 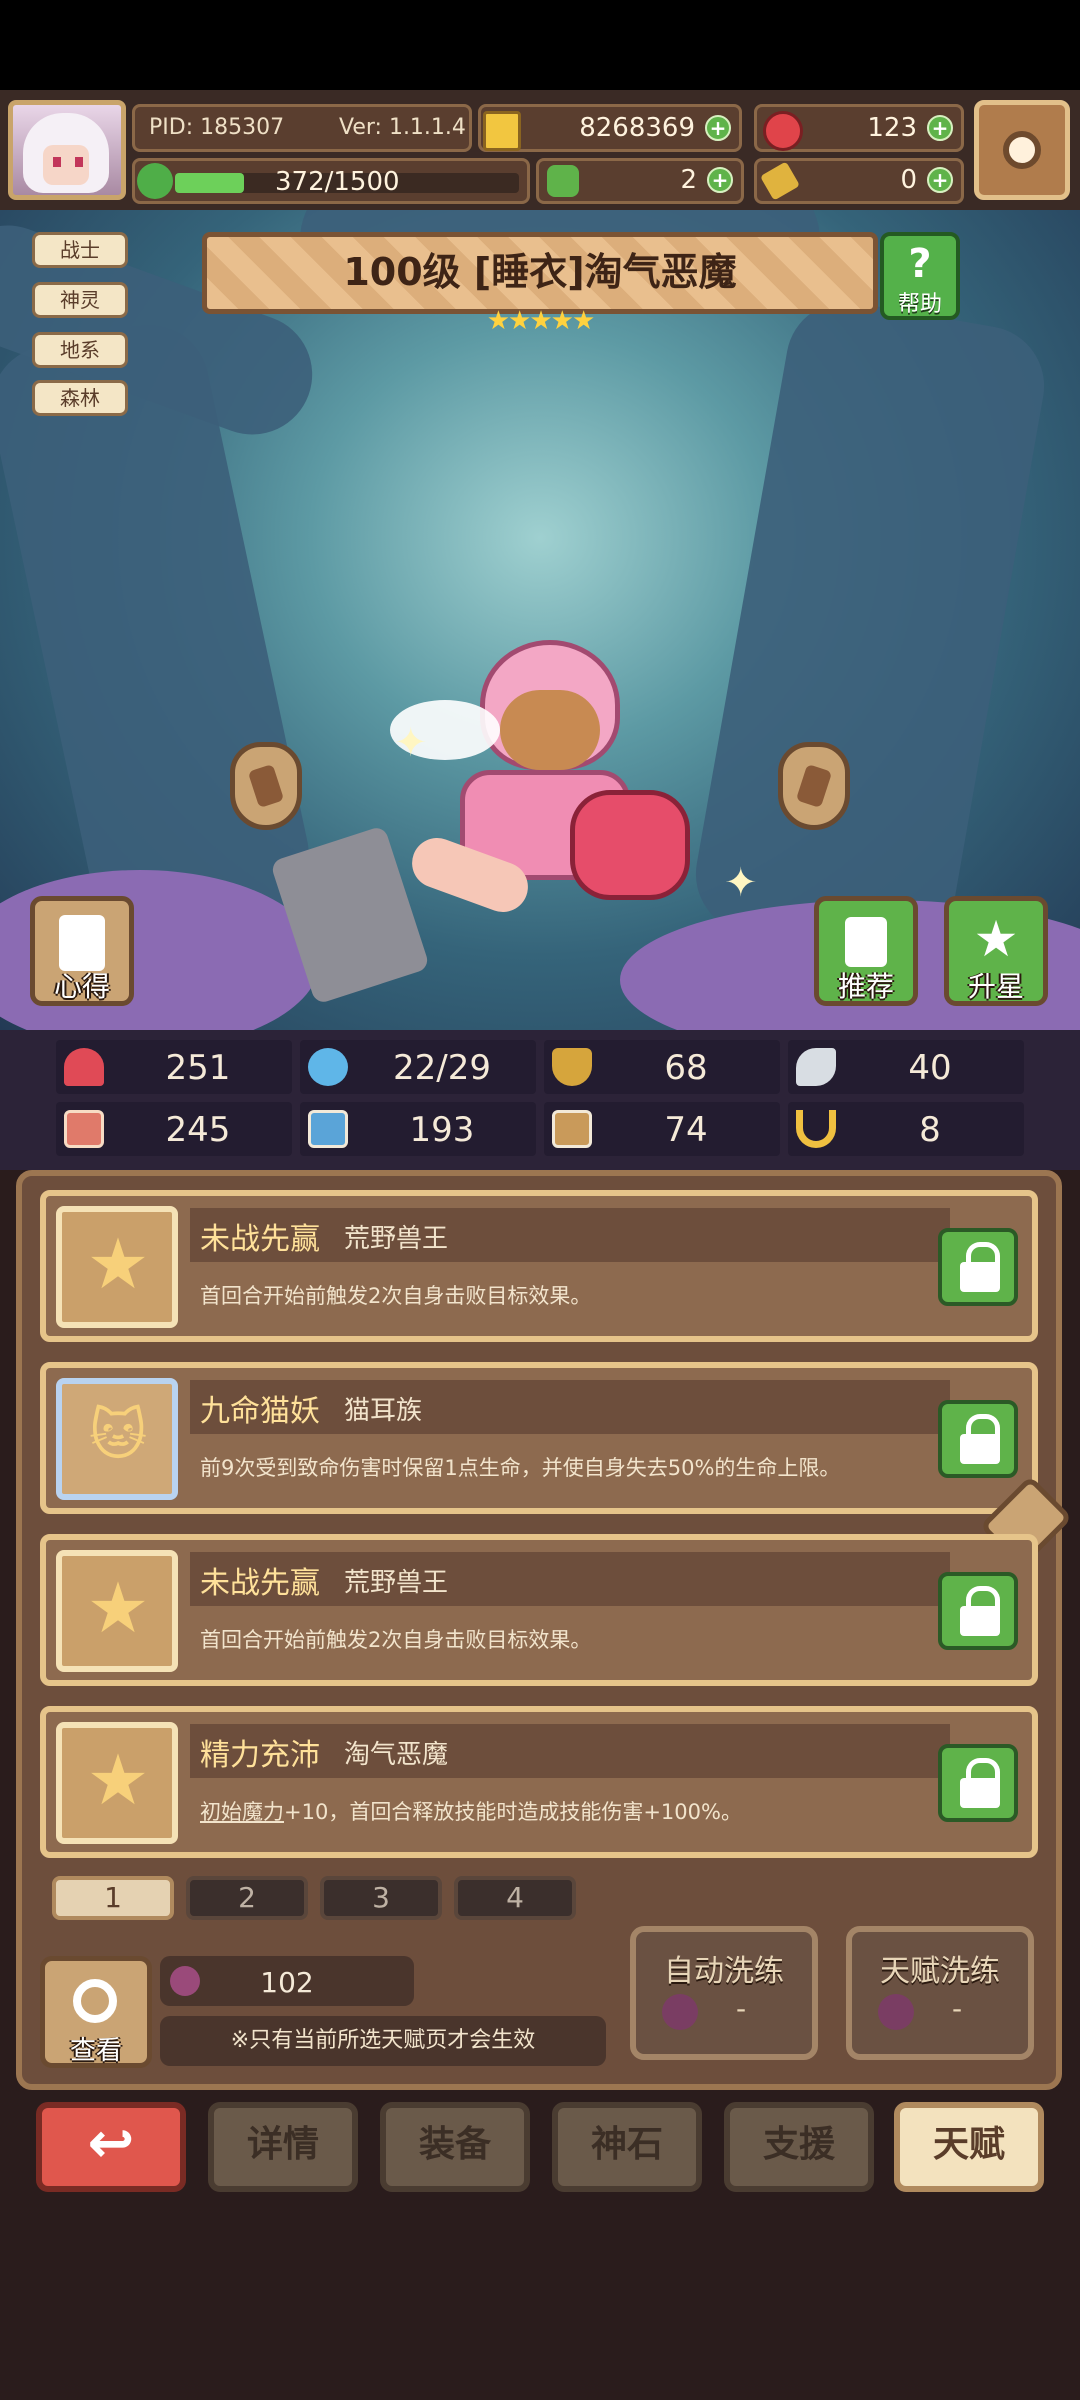 What do you see at coordinates (118, 1435) in the screenshot?
I see `cat-icon: 🐱` at bounding box center [118, 1435].